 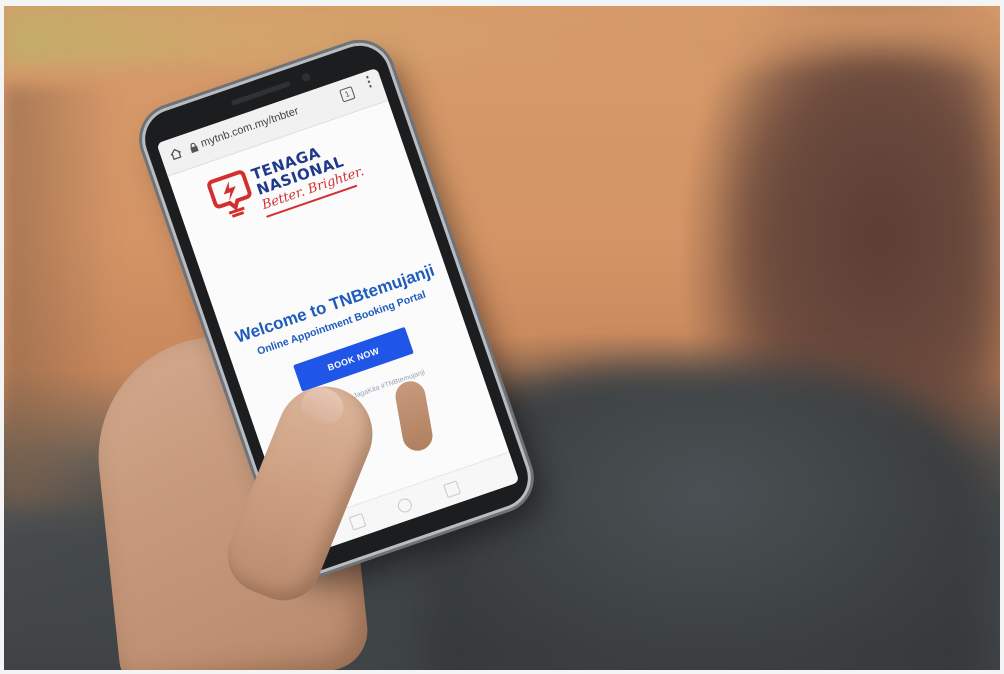 I want to click on nav-recent-icon, so click(x=452, y=489).